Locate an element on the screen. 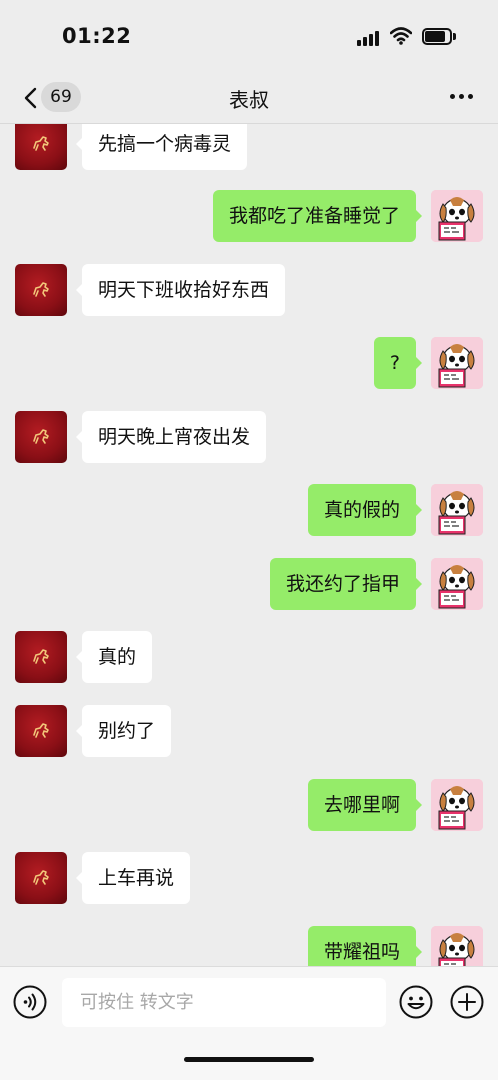 The width and height of the screenshot is (498, 1080). message-row-outgoing: 我都吃了准备睡觉了 is located at coordinates (249, 217).